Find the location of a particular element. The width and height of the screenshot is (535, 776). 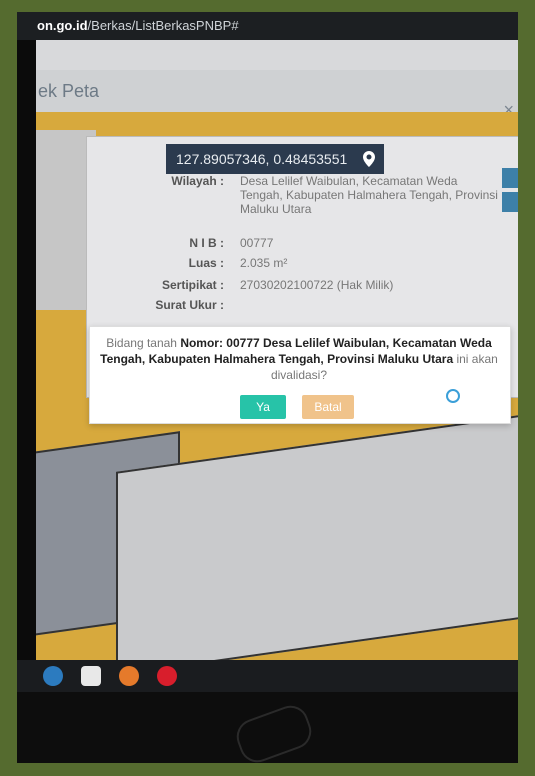

info-label: Sertipikat : is located at coordinates (192, 285).